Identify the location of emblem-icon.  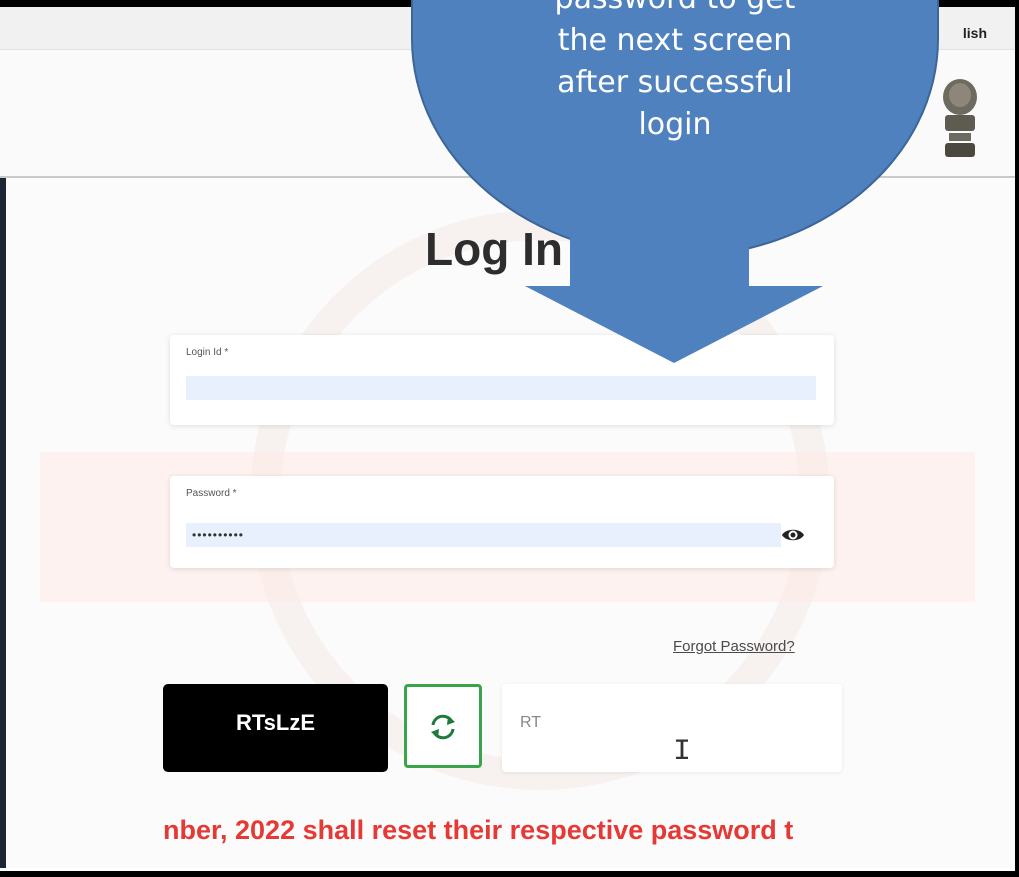
(960, 118).